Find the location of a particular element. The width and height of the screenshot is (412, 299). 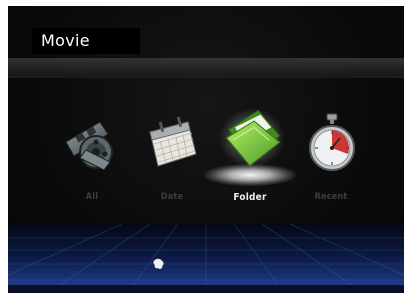

category-label-recent: Recent is located at coordinates (331, 197).